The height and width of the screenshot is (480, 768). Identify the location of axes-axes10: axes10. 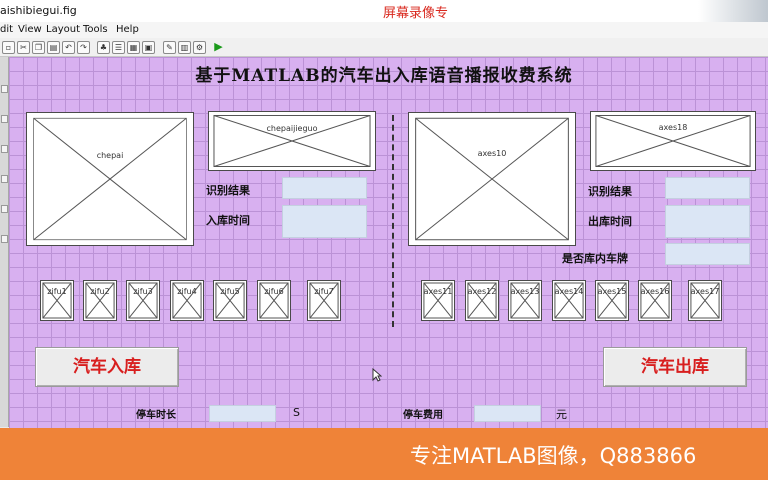
(492, 179).